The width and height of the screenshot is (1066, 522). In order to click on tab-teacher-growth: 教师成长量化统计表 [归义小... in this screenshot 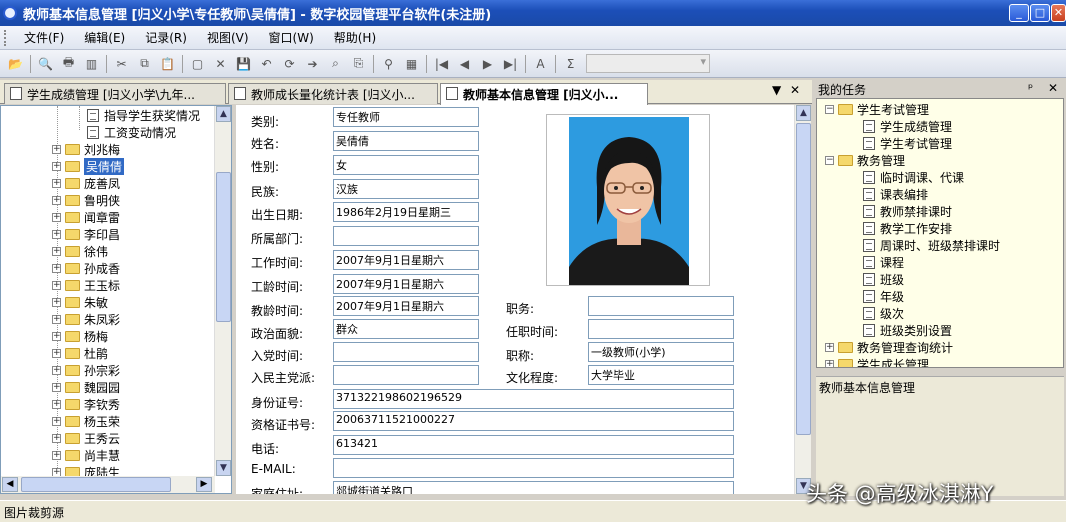, I will do `click(333, 93)`.